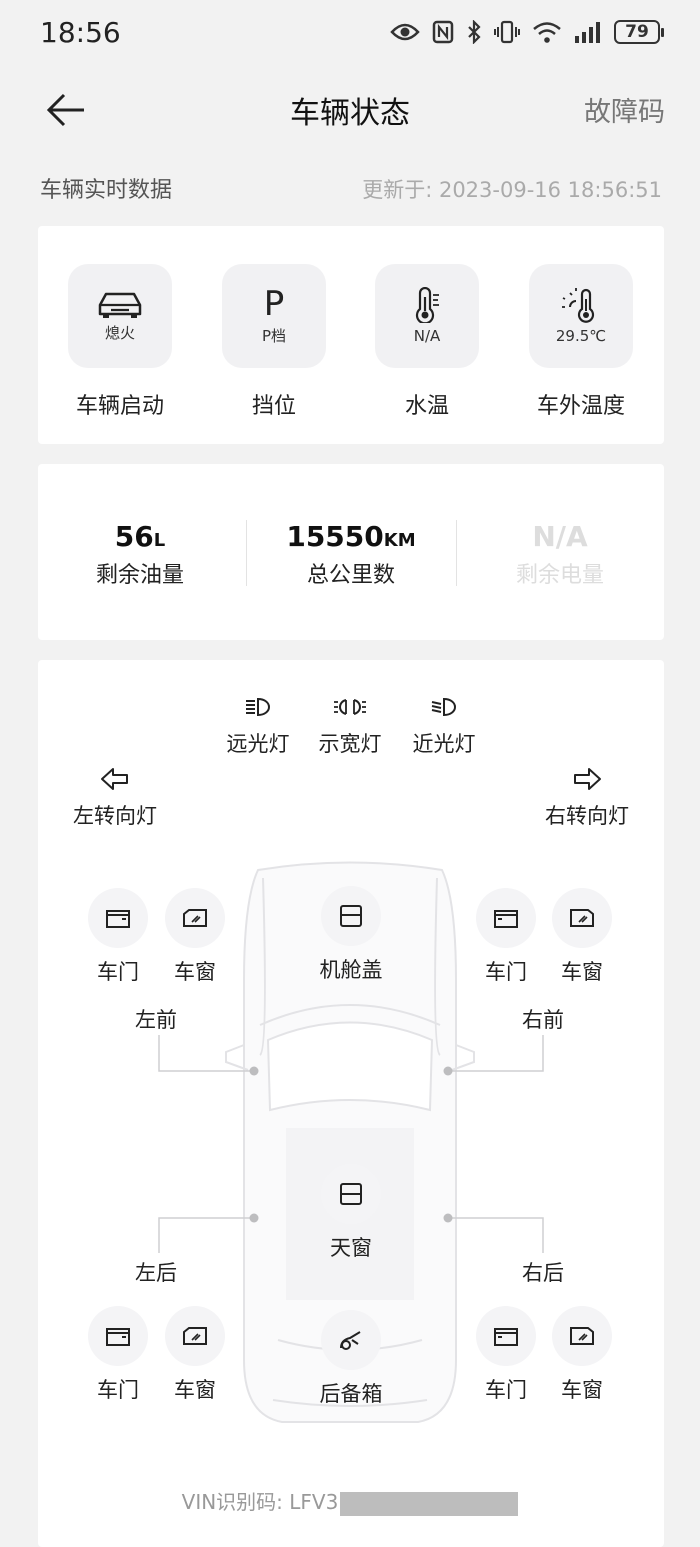 The width and height of the screenshot is (700, 1547). I want to click on rear-right-window: 车窗, so click(582, 1355).